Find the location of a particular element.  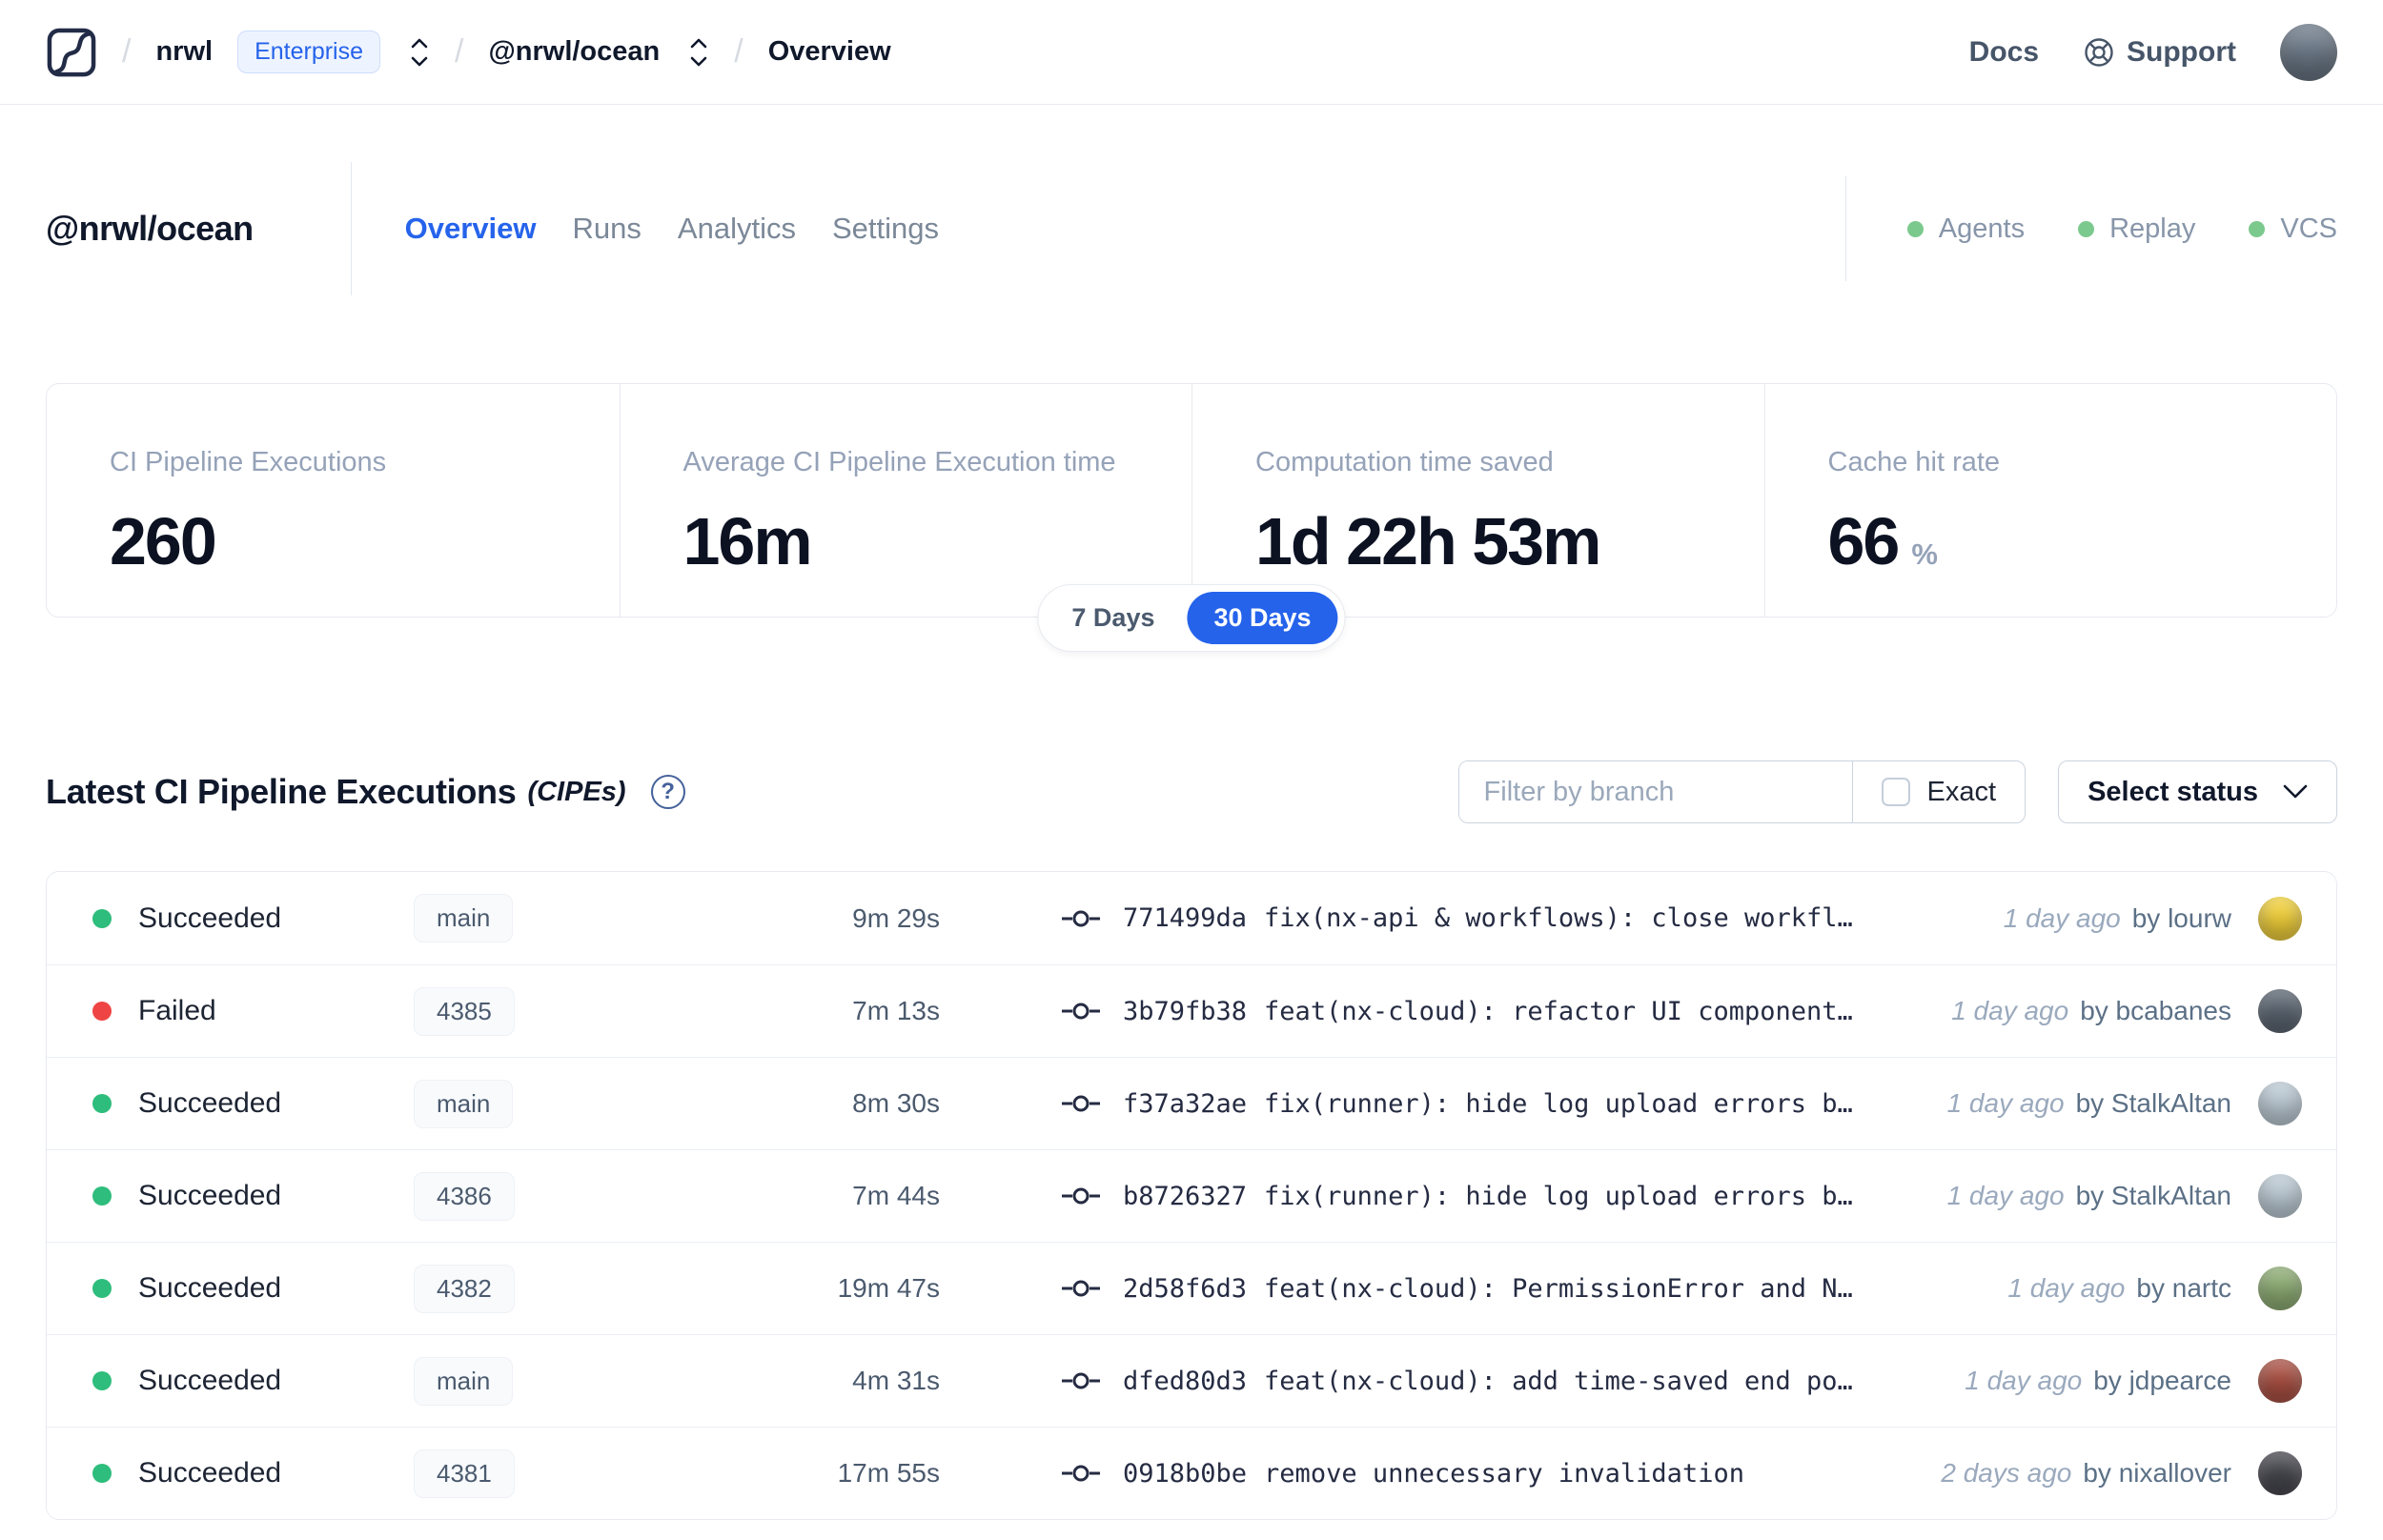

enterprise-badge: Enterprise is located at coordinates (309, 51).